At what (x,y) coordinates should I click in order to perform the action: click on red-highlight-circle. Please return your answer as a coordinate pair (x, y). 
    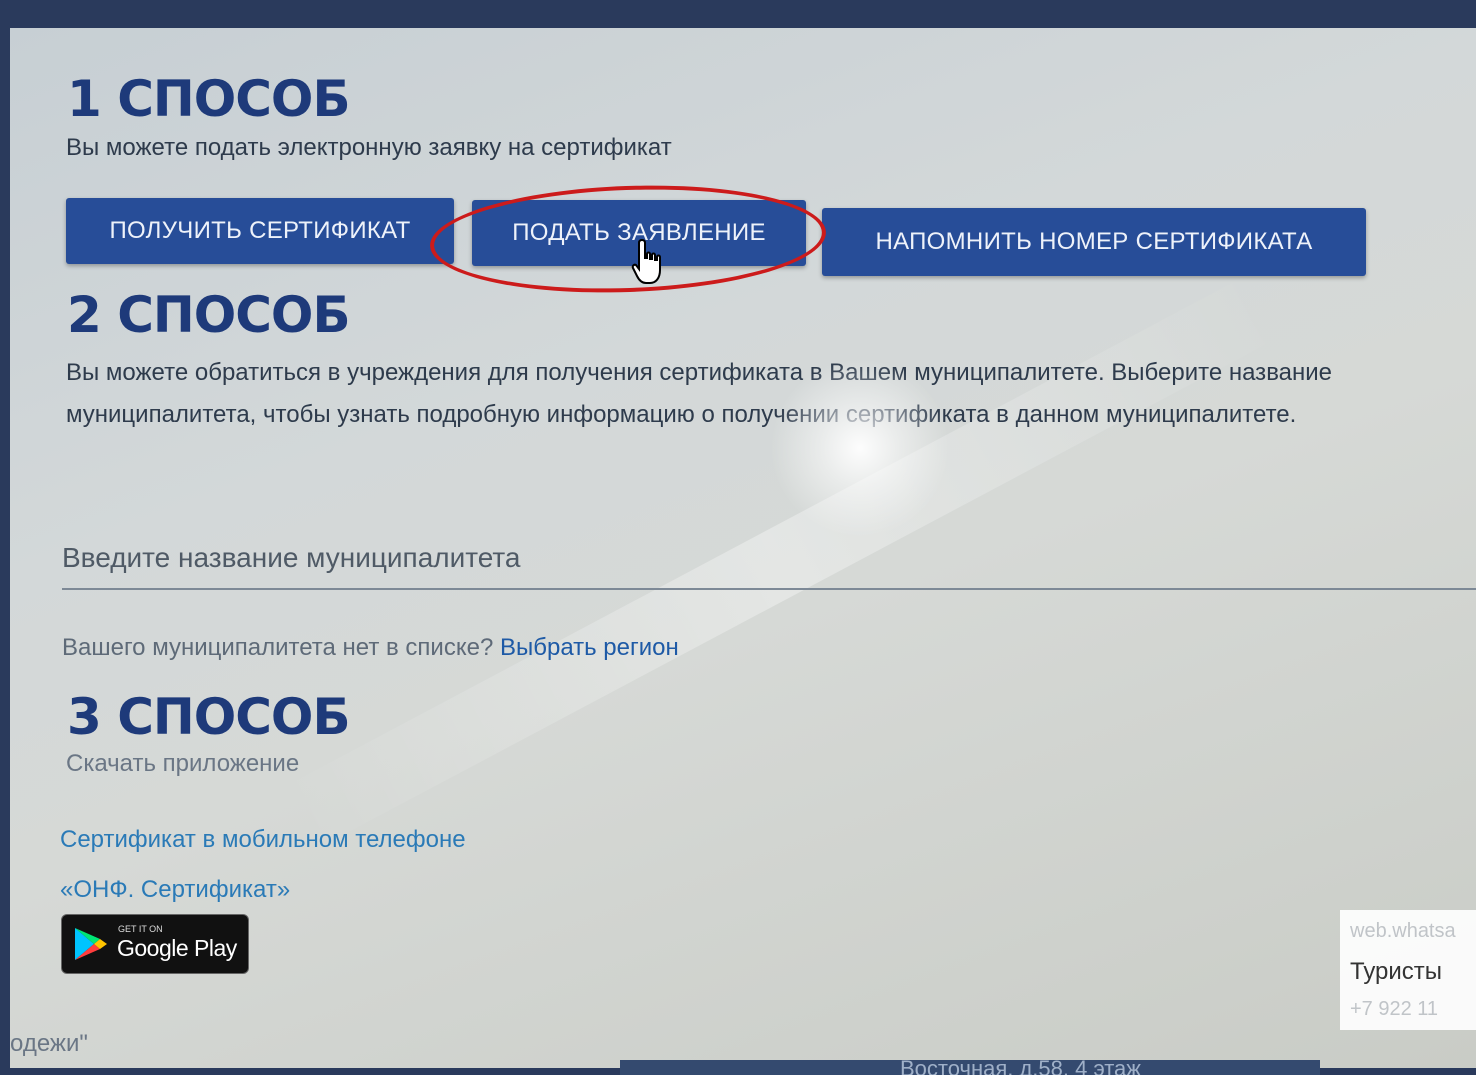
    Looking at the image, I should click on (628, 239).